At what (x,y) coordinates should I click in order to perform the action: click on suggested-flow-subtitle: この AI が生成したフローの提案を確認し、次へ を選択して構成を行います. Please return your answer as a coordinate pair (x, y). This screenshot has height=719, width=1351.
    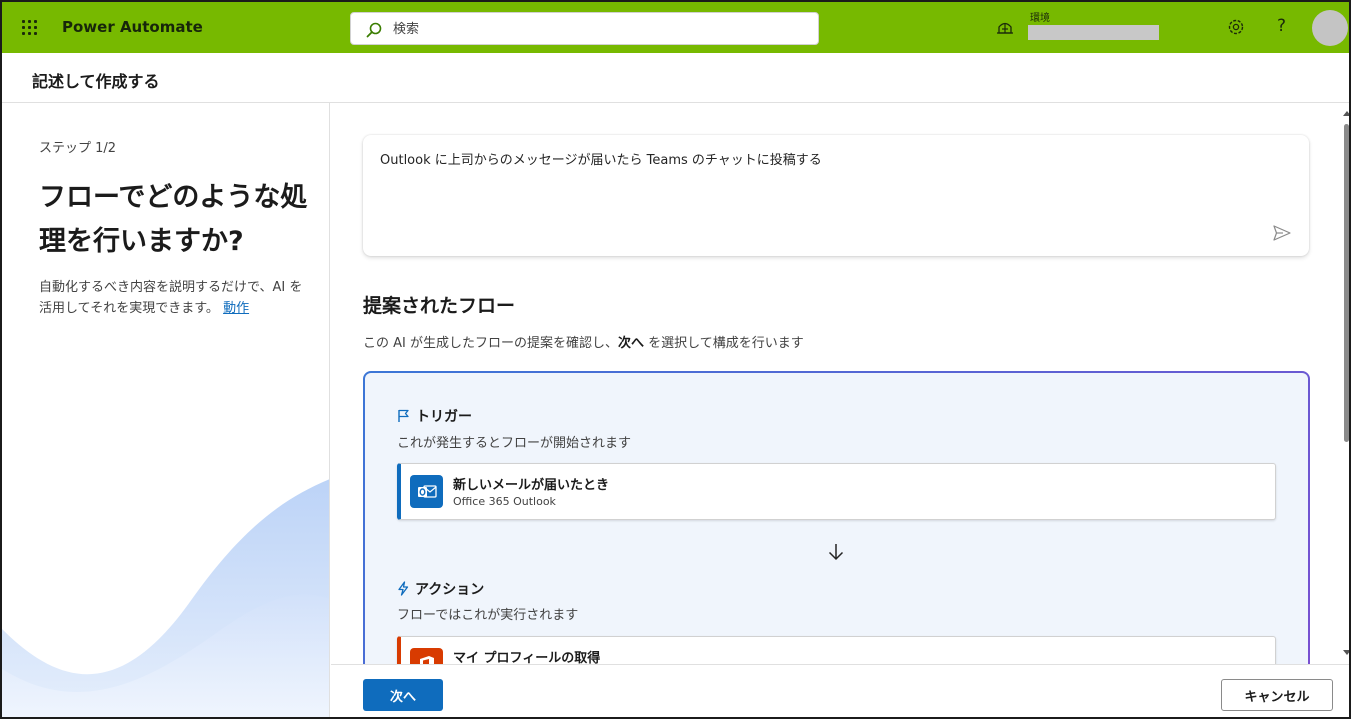
    Looking at the image, I should click on (583, 341).